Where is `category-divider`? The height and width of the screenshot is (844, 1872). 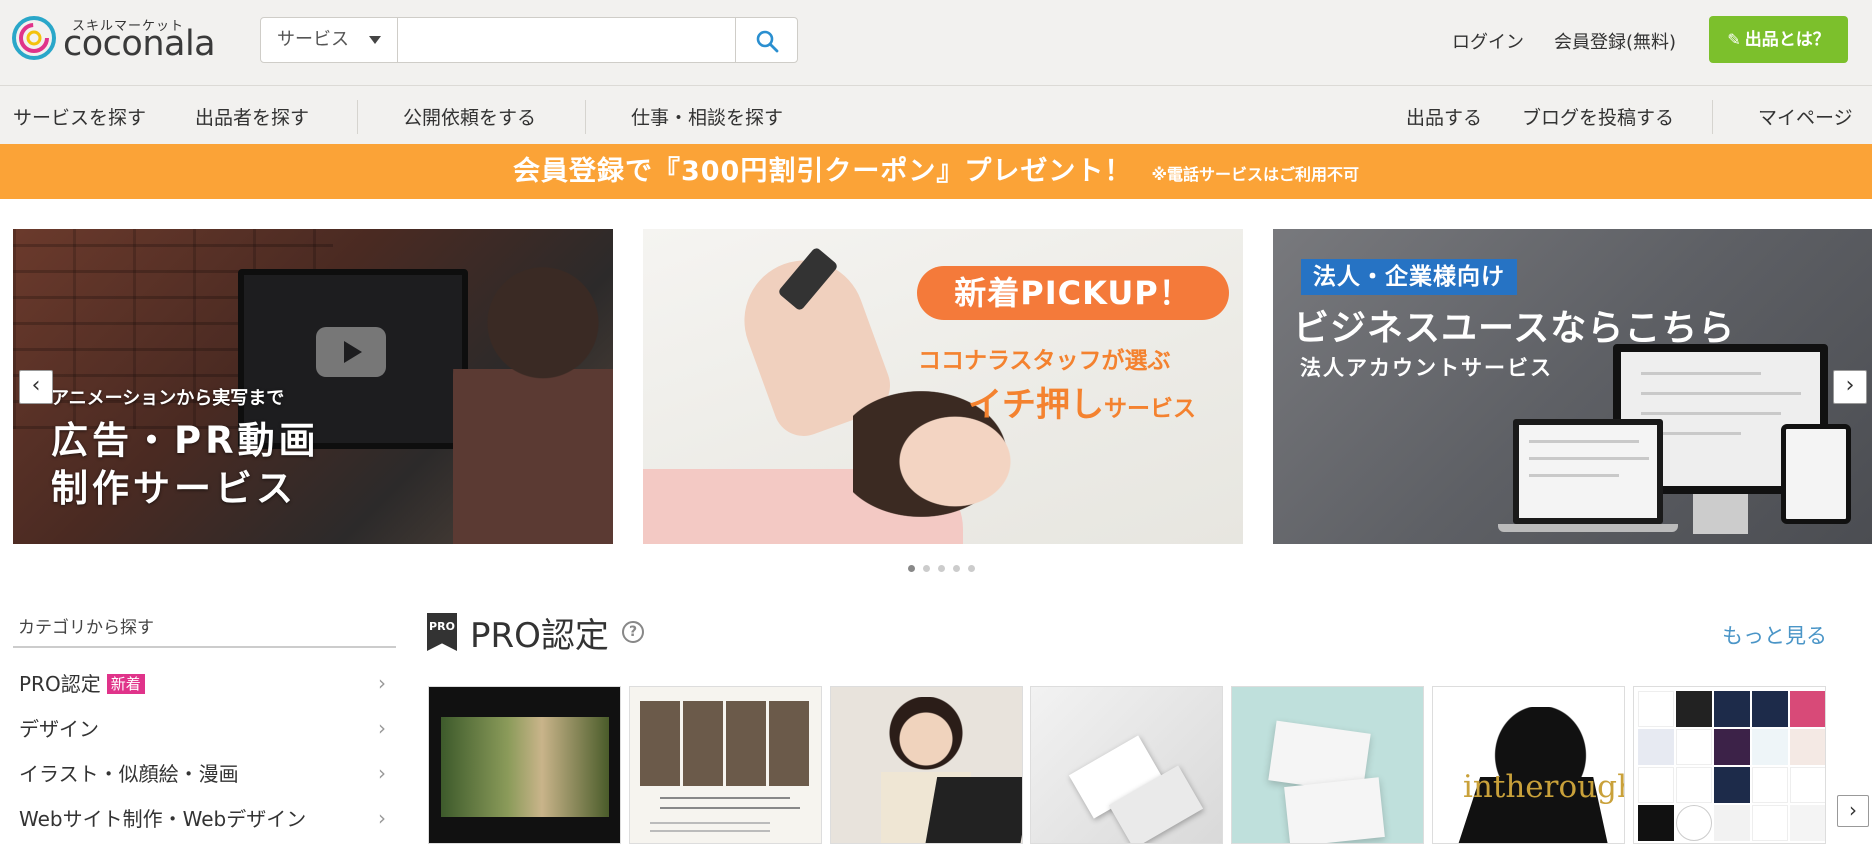 category-divider is located at coordinates (204, 647).